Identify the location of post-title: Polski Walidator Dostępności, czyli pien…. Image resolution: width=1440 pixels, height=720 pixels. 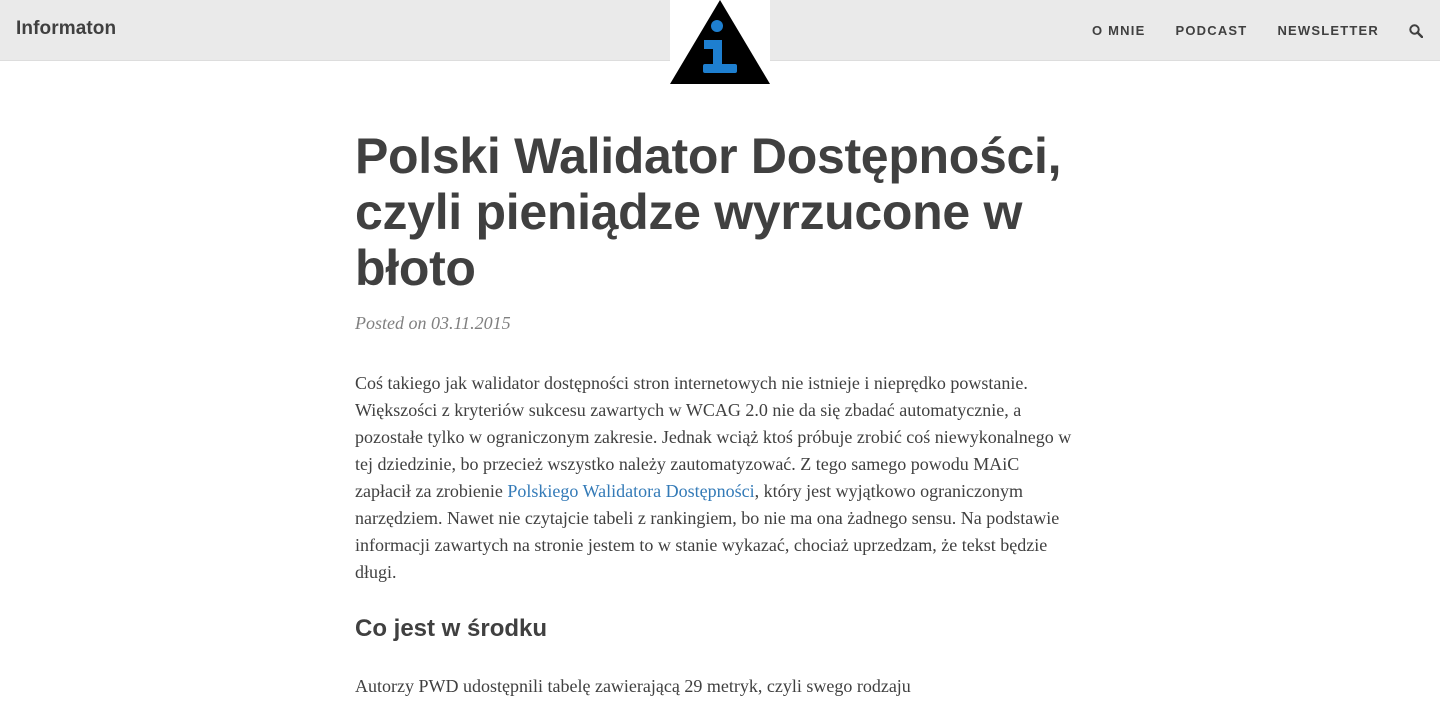
(708, 212).